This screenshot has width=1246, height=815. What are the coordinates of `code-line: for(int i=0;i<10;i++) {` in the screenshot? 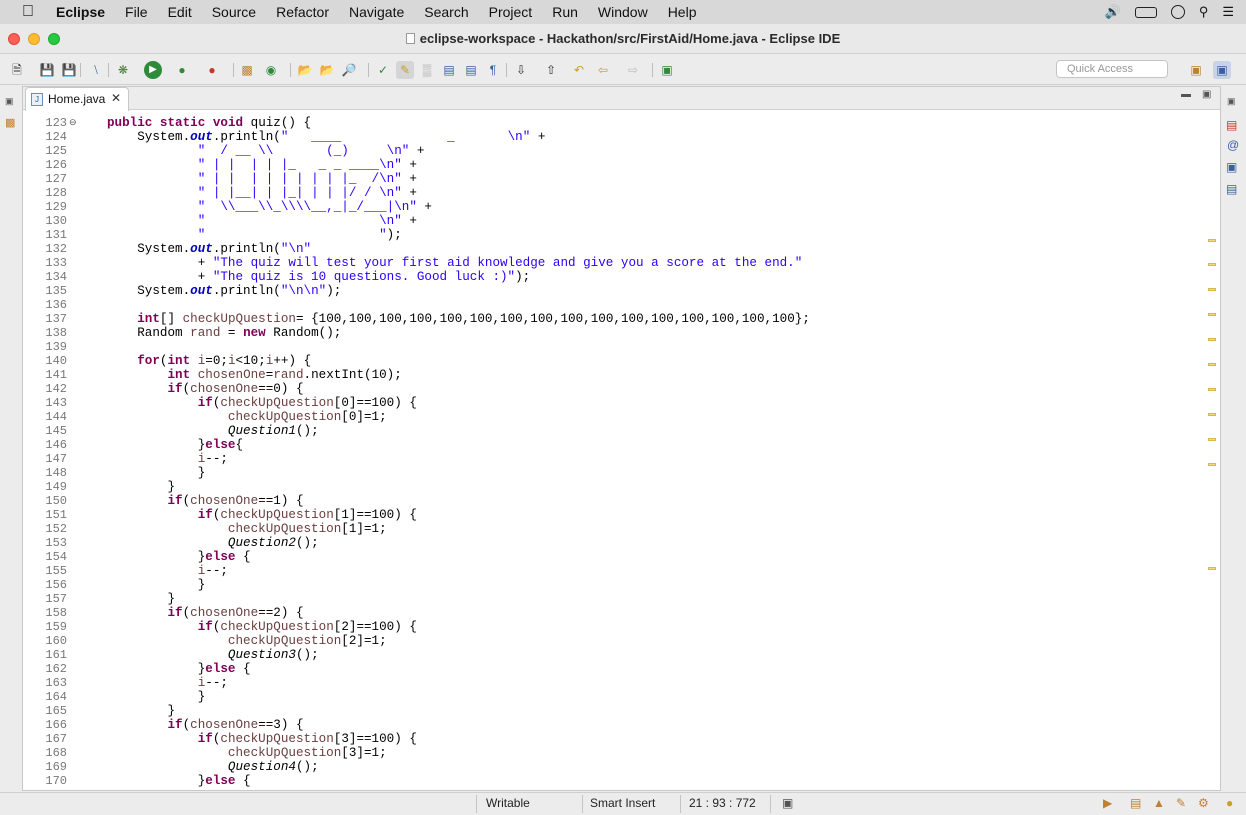 It's located at (209, 361).